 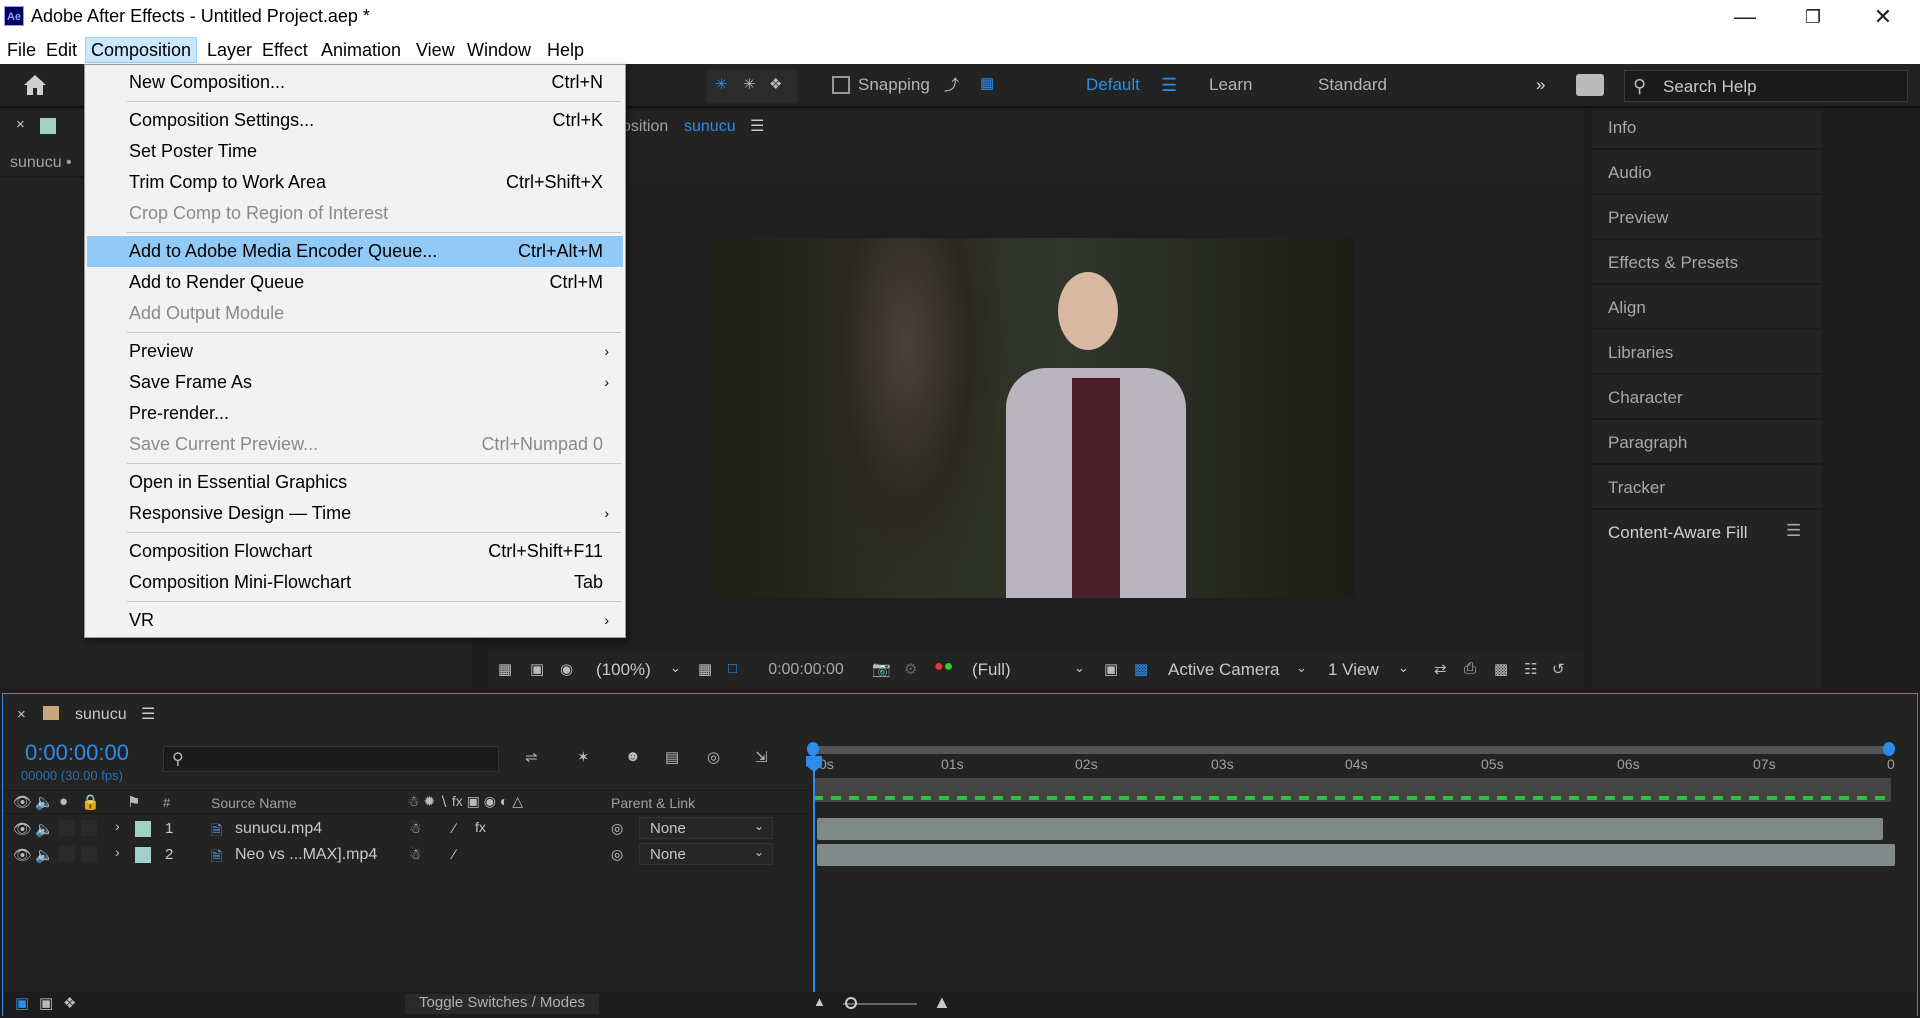 I want to click on home-icon, so click(x=35, y=85).